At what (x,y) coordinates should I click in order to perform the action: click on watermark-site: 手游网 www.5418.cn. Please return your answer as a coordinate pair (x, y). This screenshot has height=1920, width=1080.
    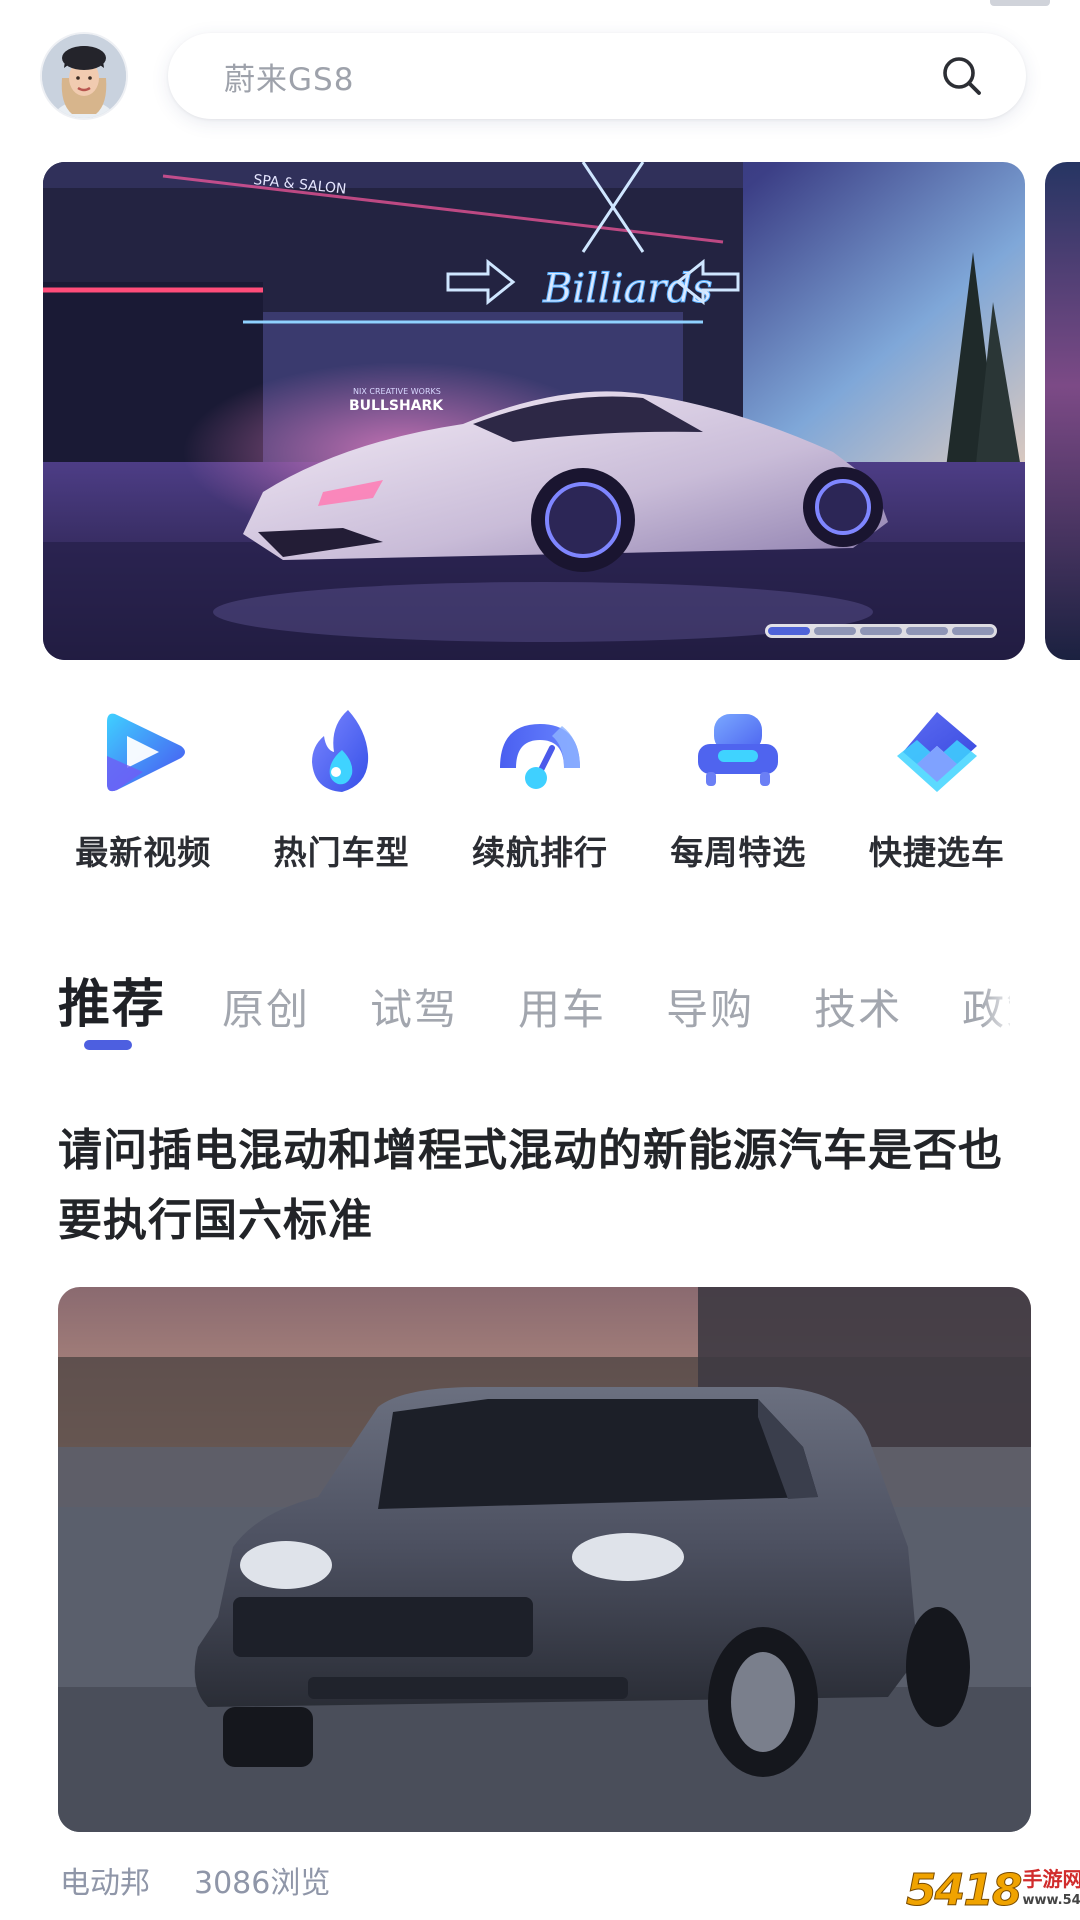
    Looking at the image, I should click on (1051, 1890).